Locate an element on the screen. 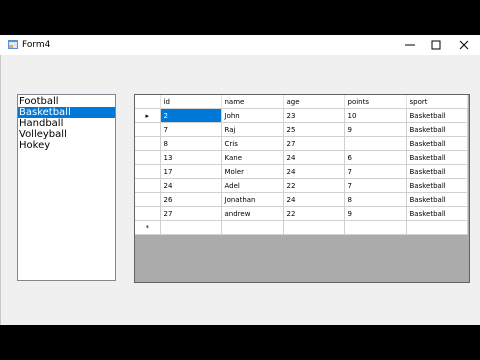 The width and height of the screenshot is (480, 360). table-cell: Raj is located at coordinates (252, 129).